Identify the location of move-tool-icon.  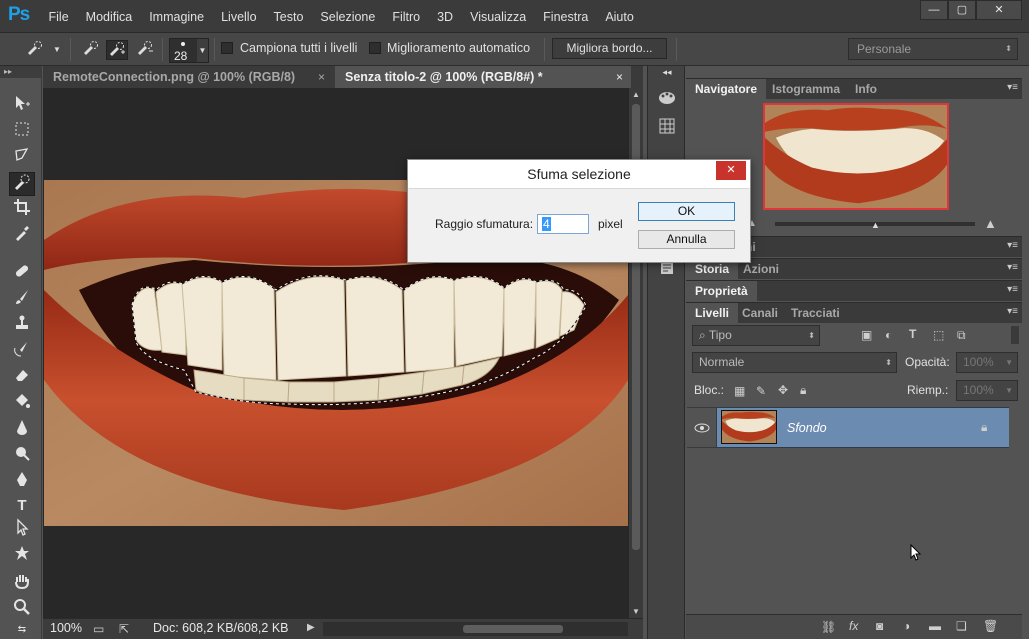
(22, 106).